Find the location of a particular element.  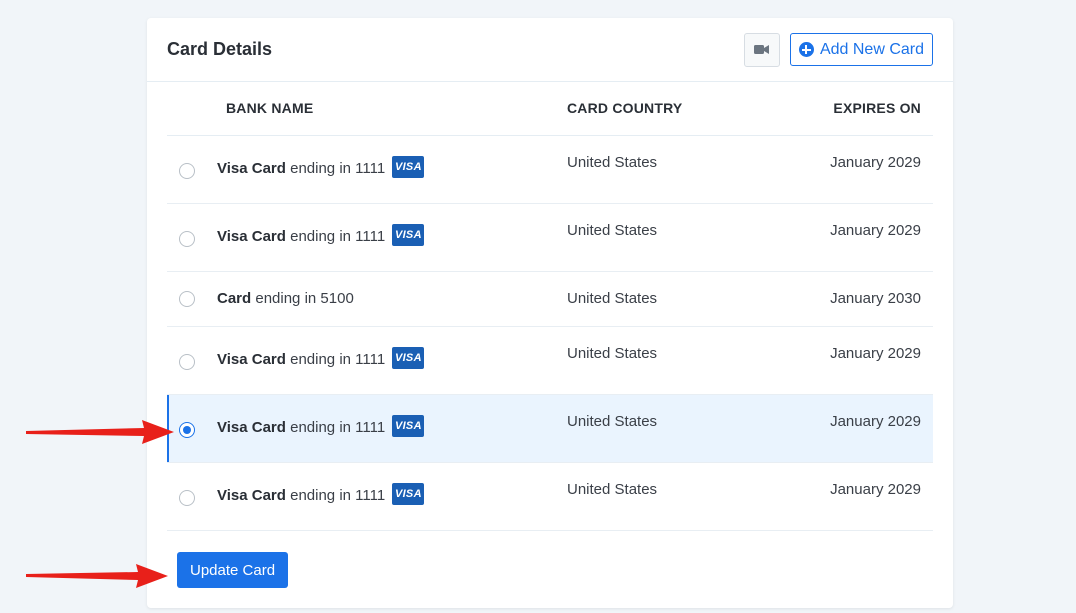

video-tutorial-button is located at coordinates (761, 49).